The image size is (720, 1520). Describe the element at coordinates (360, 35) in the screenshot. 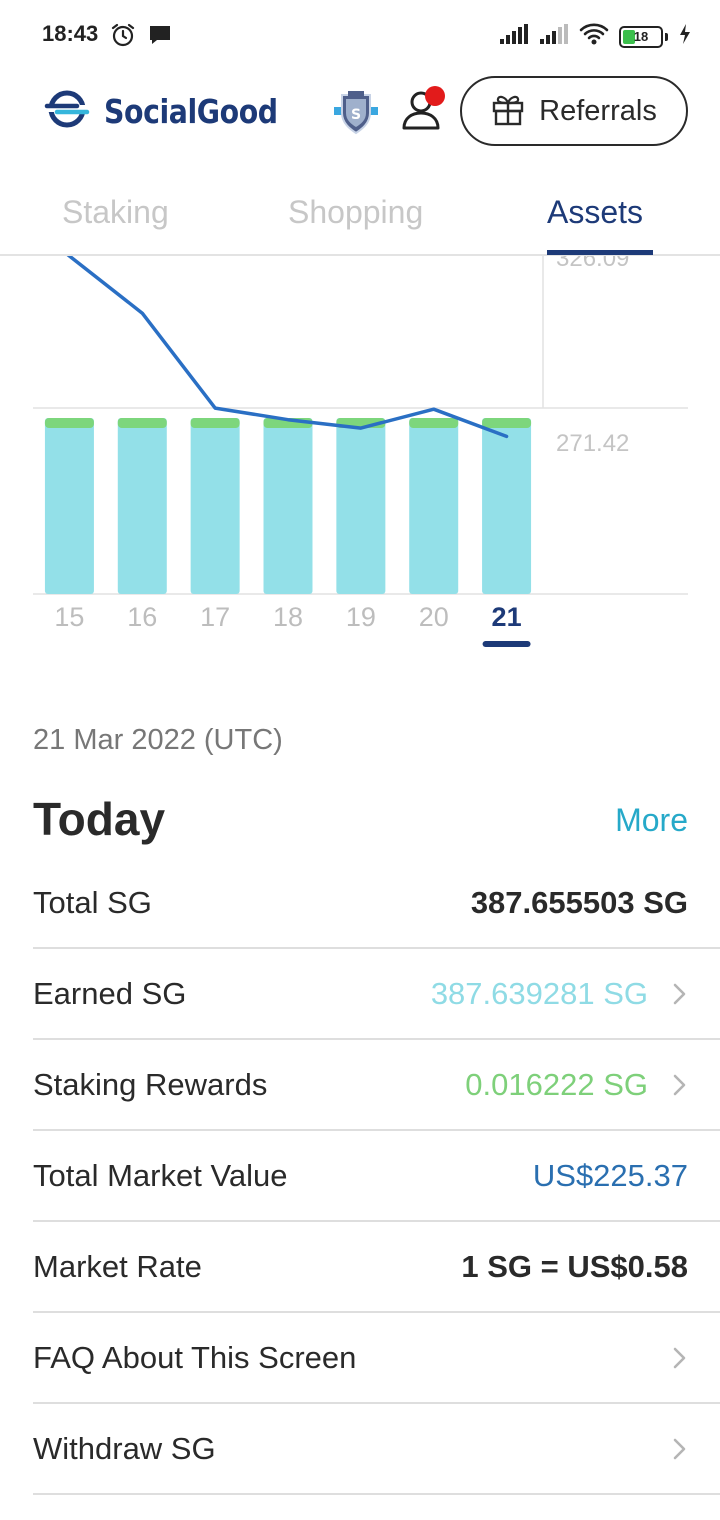

I see `status-bar: 18:43 18` at that location.